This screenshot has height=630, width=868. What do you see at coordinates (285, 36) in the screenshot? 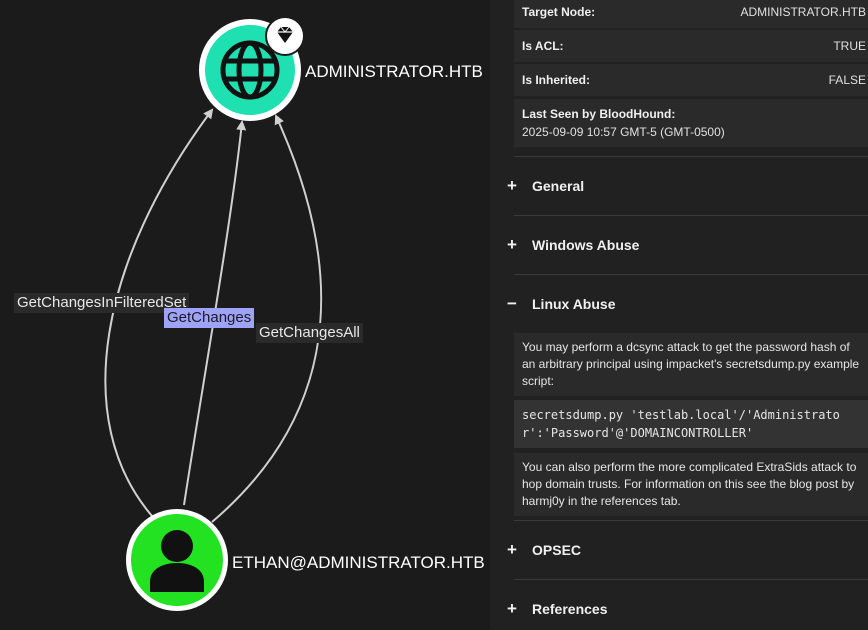
I see `diamond-icon` at bounding box center [285, 36].